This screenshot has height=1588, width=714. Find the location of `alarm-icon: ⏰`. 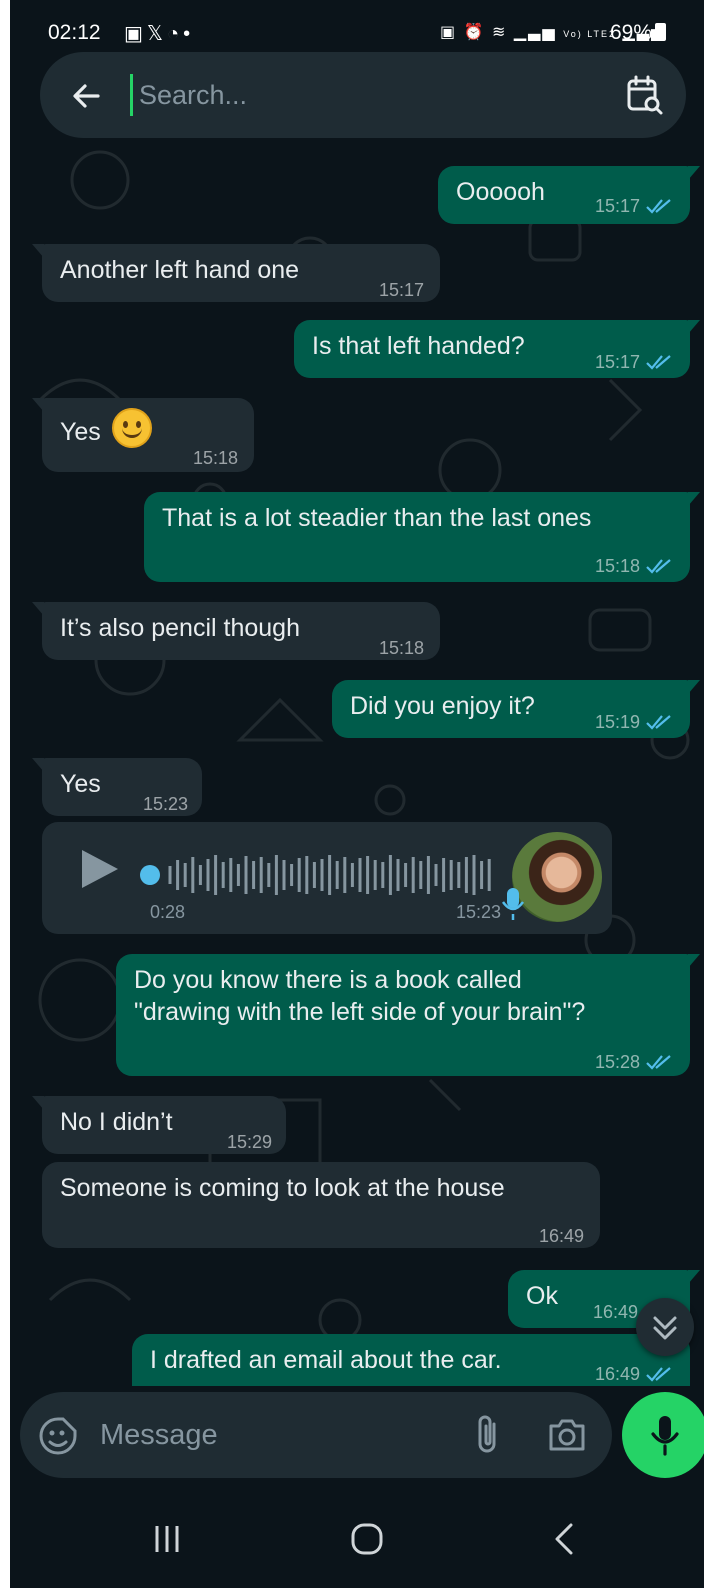

alarm-icon: ⏰ is located at coordinates (474, 32).